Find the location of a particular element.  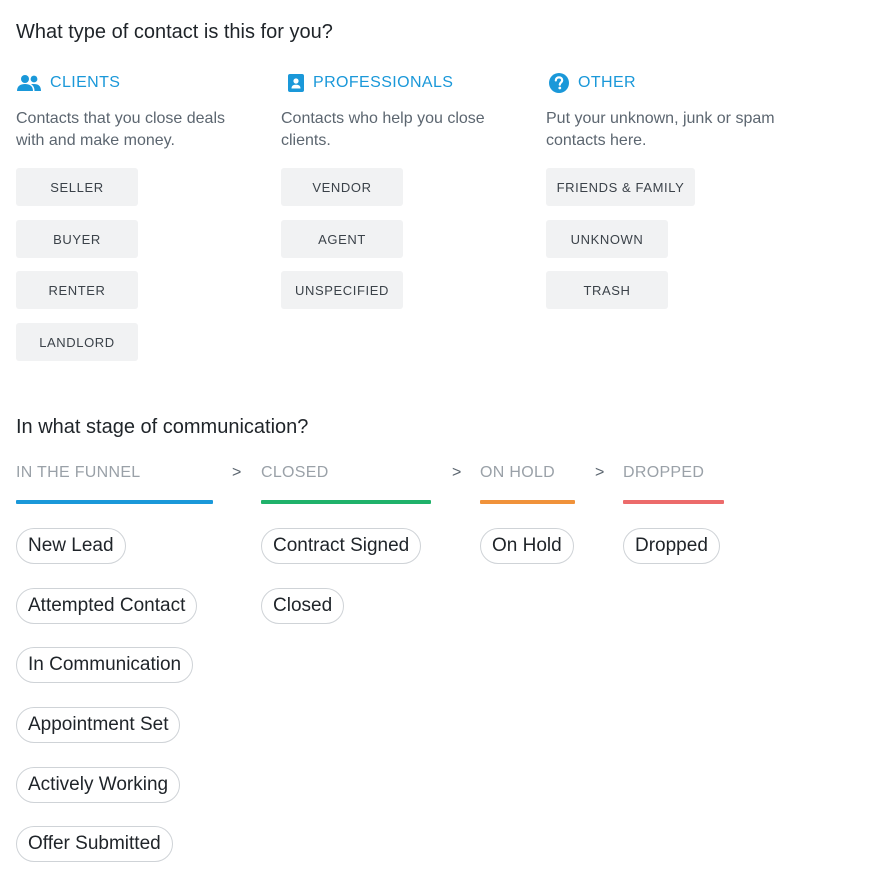

clients-header: CLIENTS is located at coordinates (68, 83).